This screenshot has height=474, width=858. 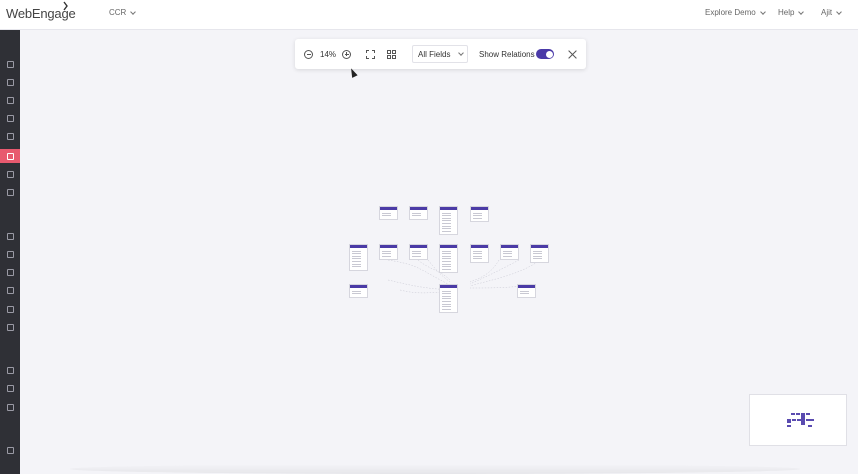 What do you see at coordinates (328, 54) in the screenshot?
I see `zoom-level: 14%` at bounding box center [328, 54].